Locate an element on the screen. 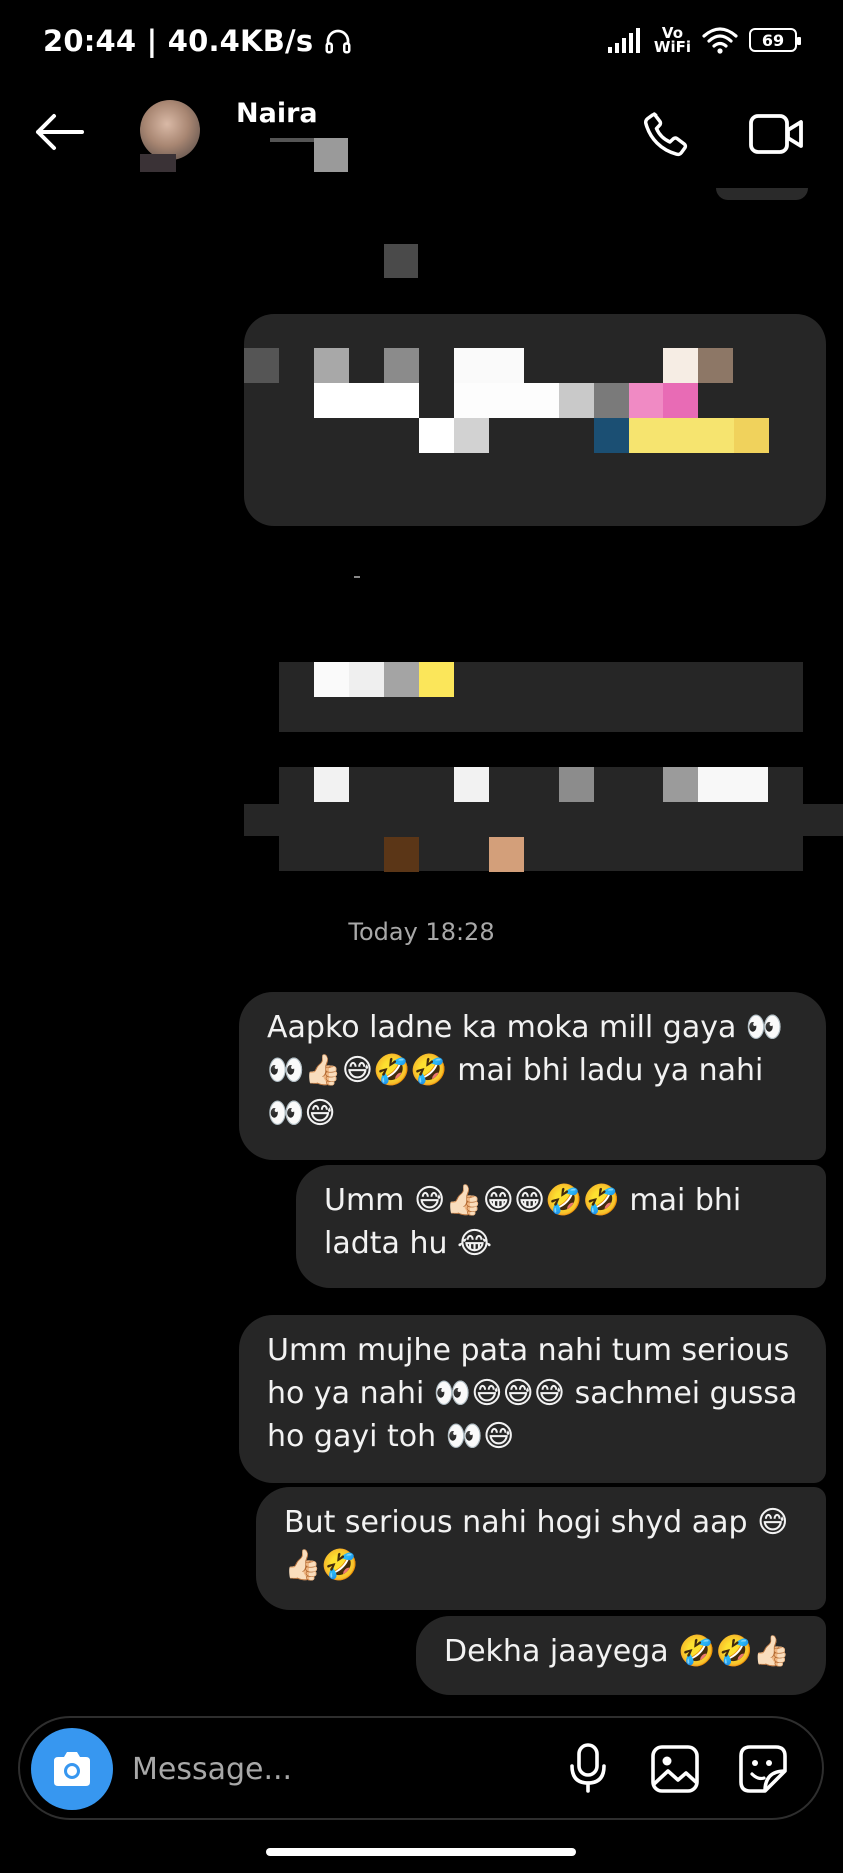 The width and height of the screenshot is (843, 1873). avatar is located at coordinates (170, 130).